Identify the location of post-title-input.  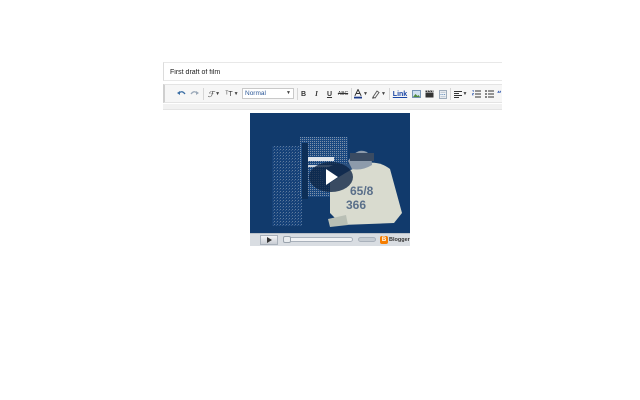
(330, 72).